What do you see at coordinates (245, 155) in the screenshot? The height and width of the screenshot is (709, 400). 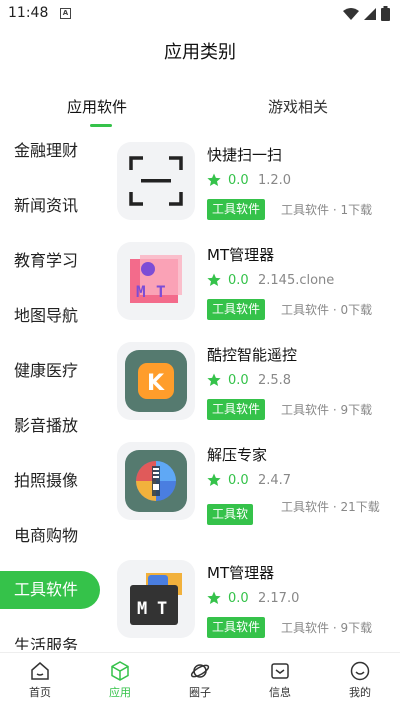 I see `app-name: 快捷扫一扫` at bounding box center [245, 155].